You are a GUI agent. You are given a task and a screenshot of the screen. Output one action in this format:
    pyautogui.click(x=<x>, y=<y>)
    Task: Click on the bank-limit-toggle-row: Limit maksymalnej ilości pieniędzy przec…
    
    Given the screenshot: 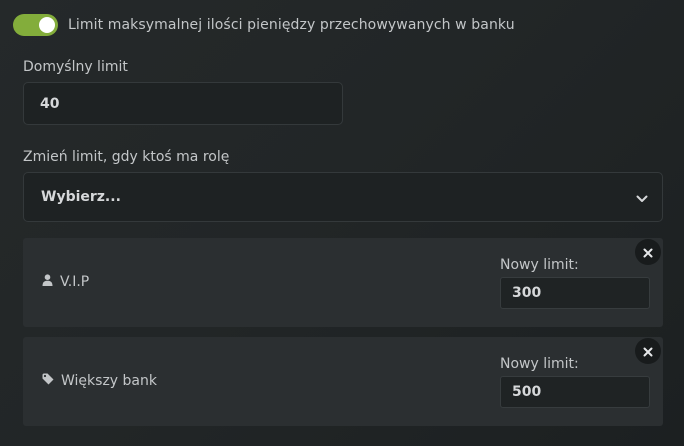 What is the action you would take?
    pyautogui.click(x=264, y=25)
    